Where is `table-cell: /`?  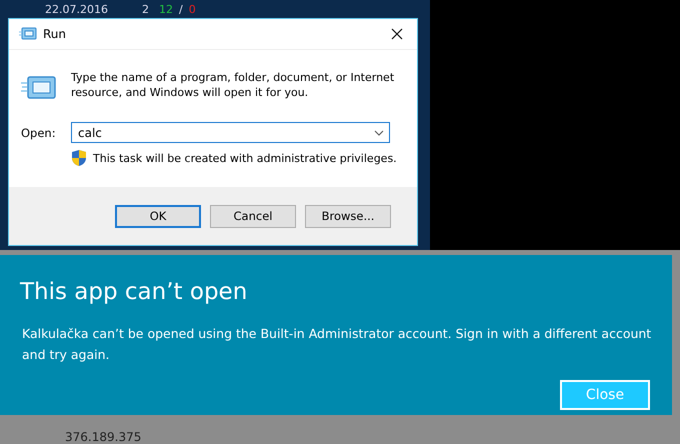 table-cell: / is located at coordinates (180, 9).